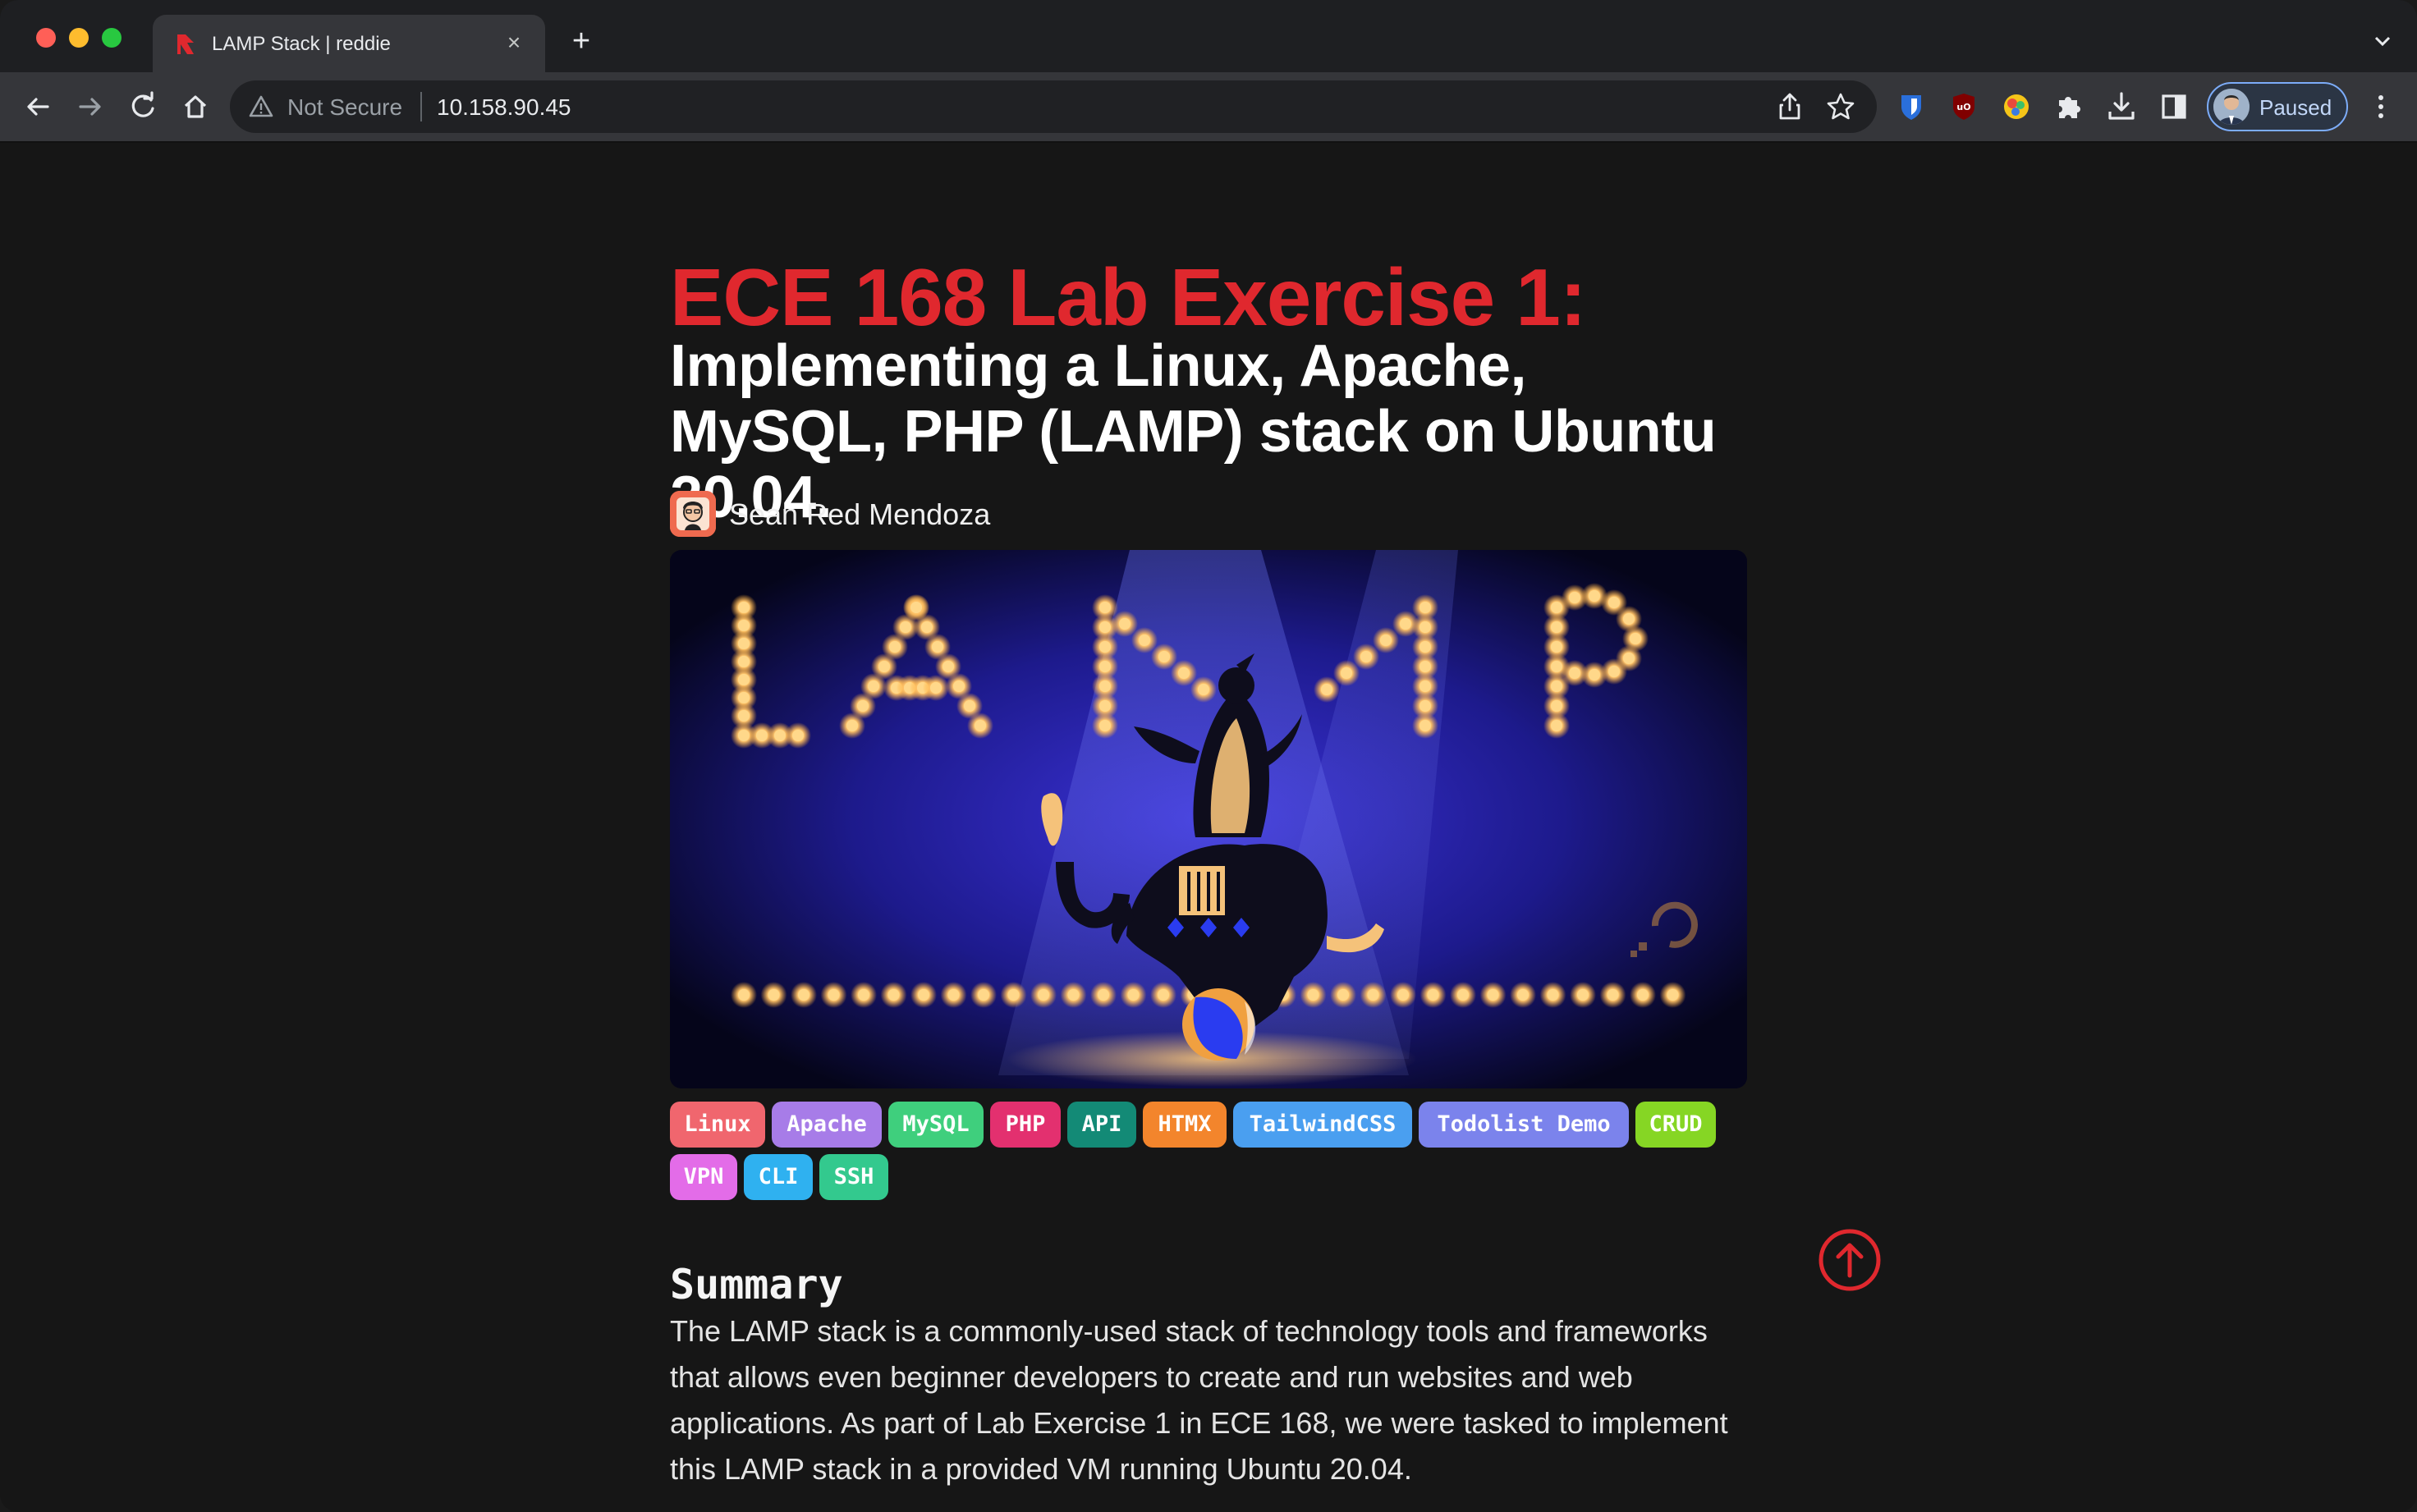  I want to click on forward-button, so click(90, 107).